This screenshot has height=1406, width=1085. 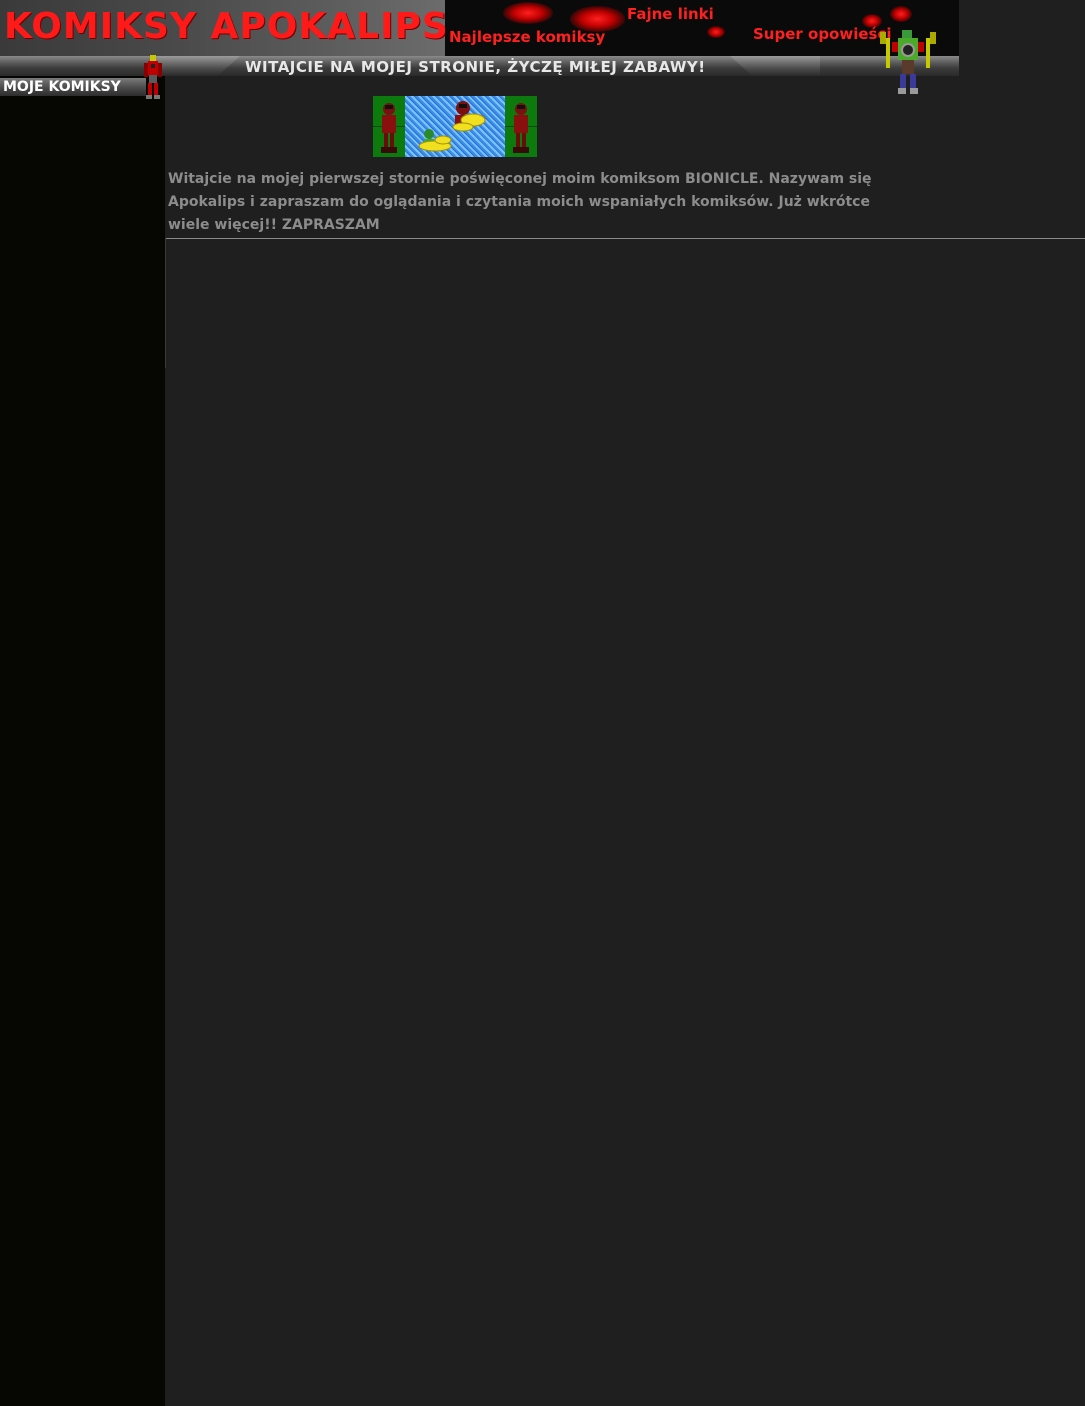 I want to click on site-title: KOMIKSY APOKALIPSA, so click(x=224, y=26).